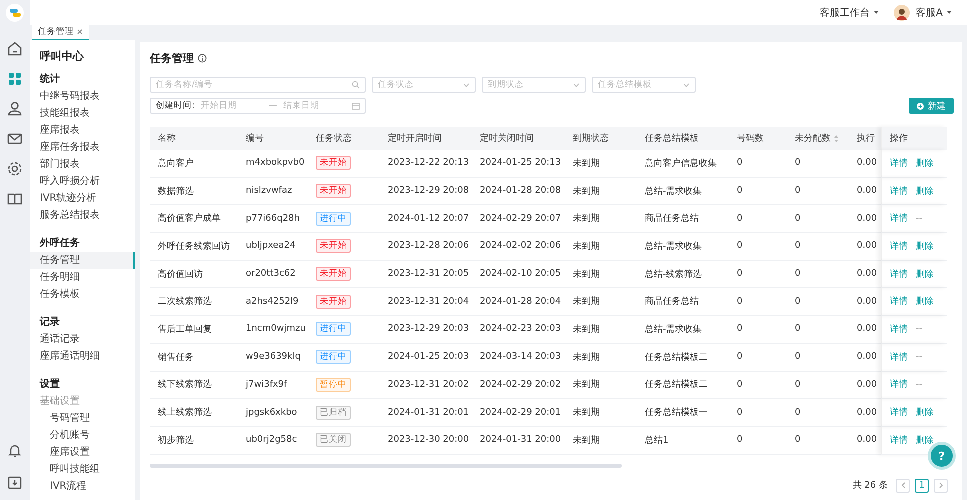 This screenshot has height=500, width=967. What do you see at coordinates (272, 413) in the screenshot?
I see `table-cell: jpgsk6xkbo` at bounding box center [272, 413].